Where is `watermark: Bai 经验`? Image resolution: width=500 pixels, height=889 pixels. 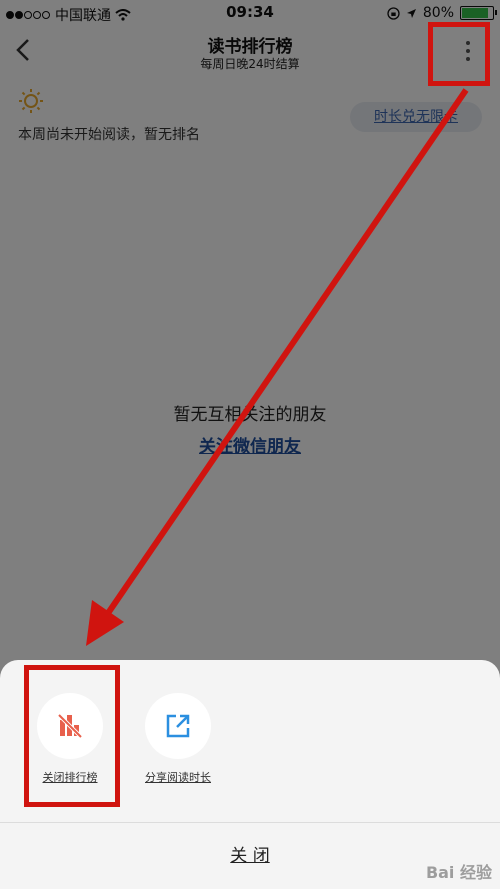
watermark: Bai 经验 is located at coordinates (458, 872).